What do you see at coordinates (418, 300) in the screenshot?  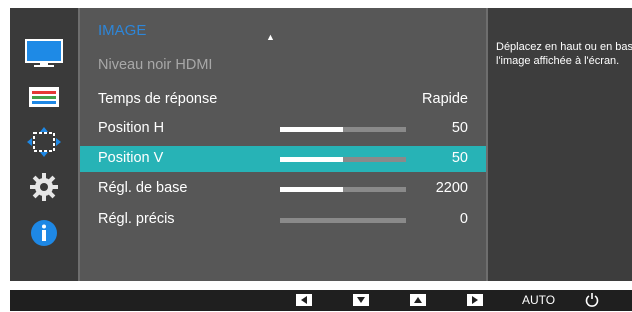 I see `up-arrow-icon` at bounding box center [418, 300].